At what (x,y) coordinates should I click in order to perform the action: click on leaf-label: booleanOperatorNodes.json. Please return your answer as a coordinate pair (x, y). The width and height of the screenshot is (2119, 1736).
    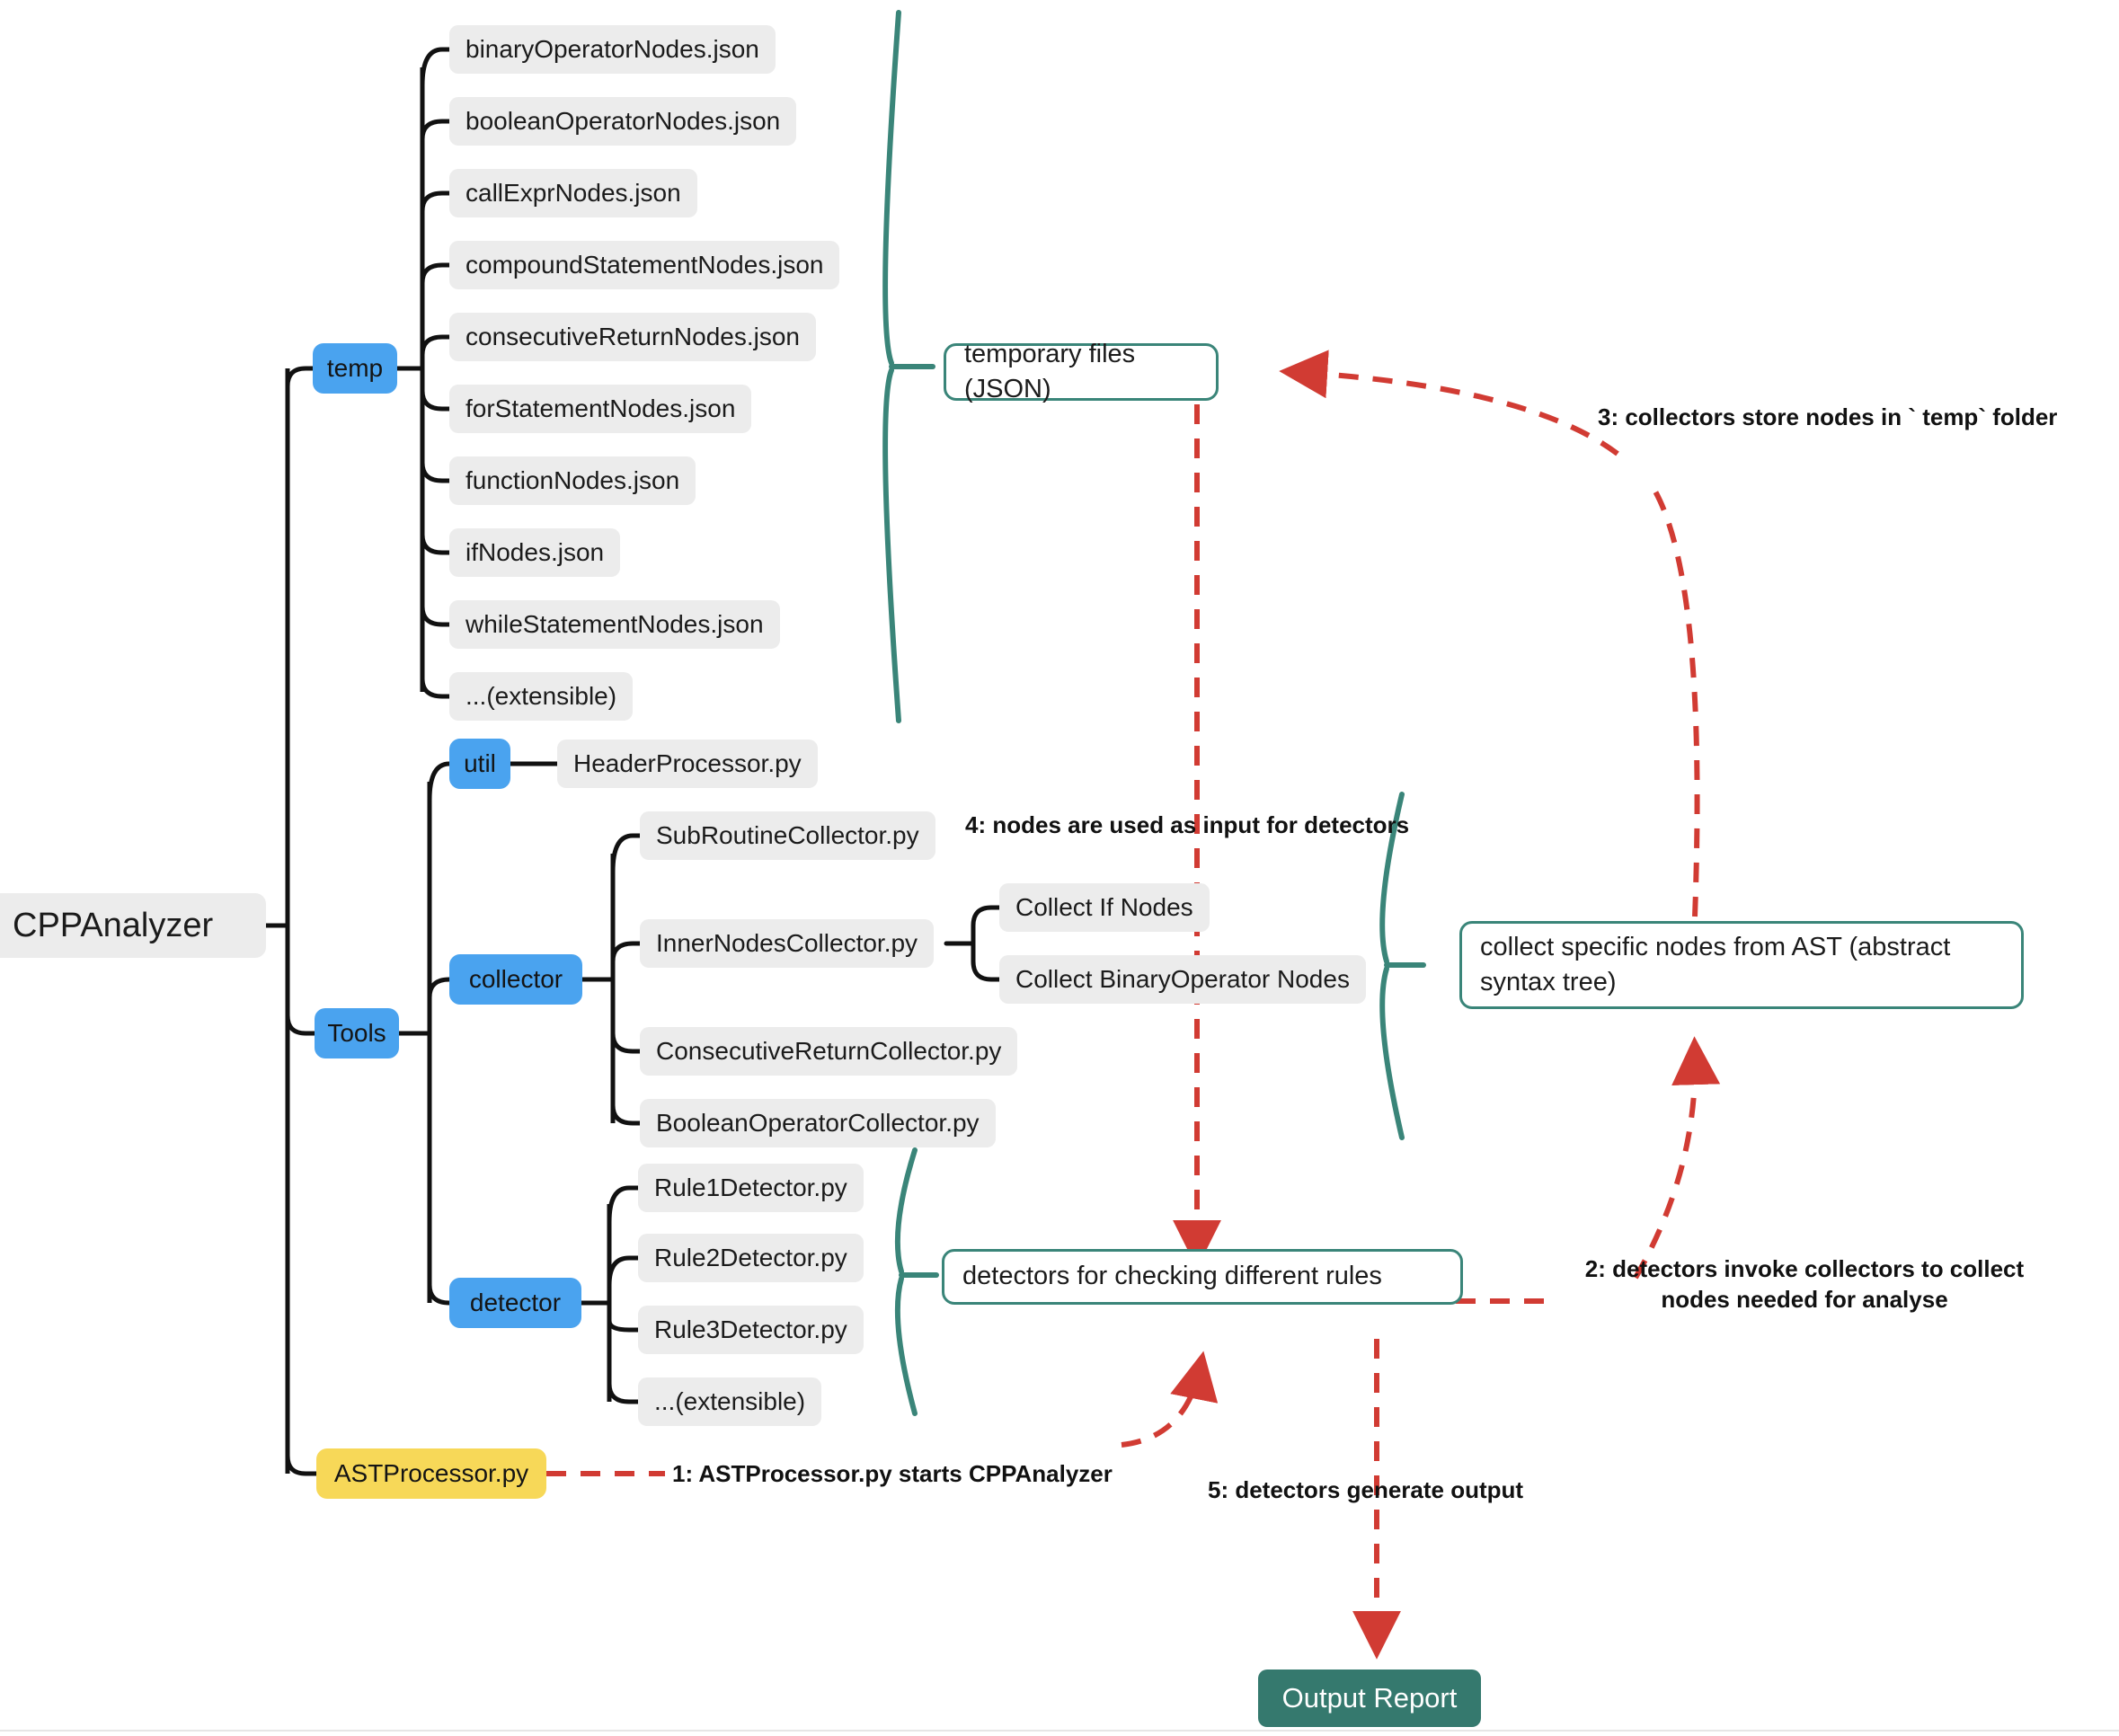
    Looking at the image, I should click on (623, 121).